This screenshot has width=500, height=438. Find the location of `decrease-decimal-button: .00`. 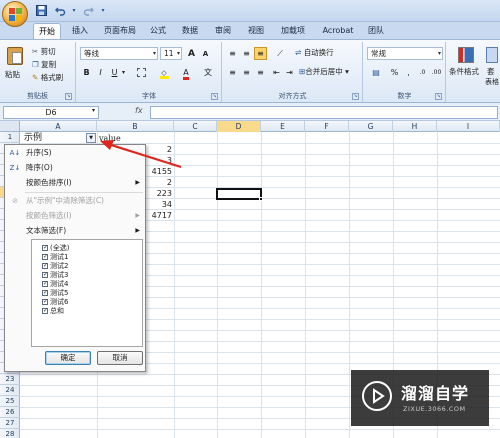

decrease-decimal-button: .00 is located at coordinates (436, 72).